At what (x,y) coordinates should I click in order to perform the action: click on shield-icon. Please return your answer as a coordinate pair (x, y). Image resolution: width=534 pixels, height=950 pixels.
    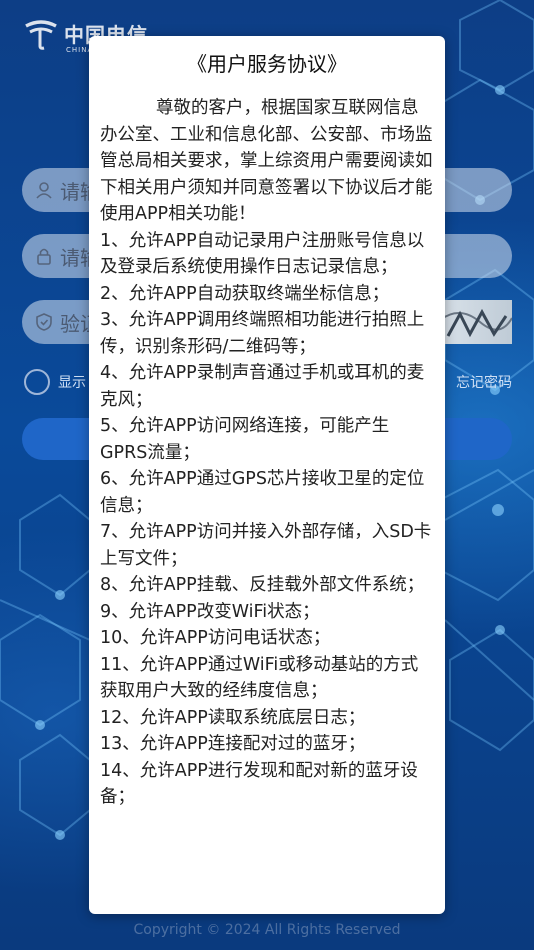
    Looking at the image, I should click on (44, 322).